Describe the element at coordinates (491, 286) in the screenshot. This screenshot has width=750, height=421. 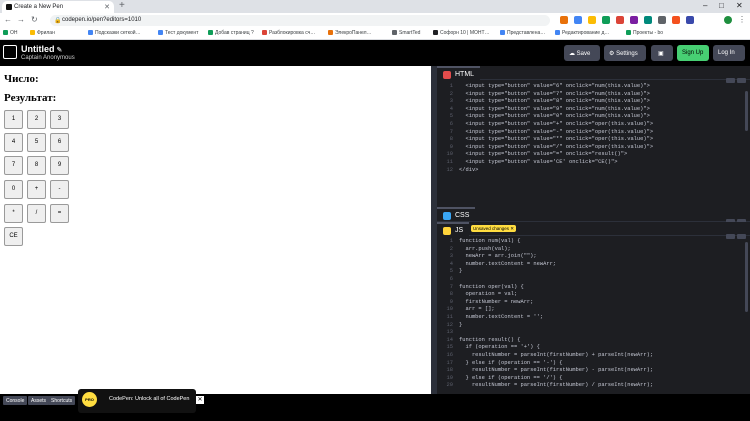
I see `code-text: function oper(val) {` at that location.